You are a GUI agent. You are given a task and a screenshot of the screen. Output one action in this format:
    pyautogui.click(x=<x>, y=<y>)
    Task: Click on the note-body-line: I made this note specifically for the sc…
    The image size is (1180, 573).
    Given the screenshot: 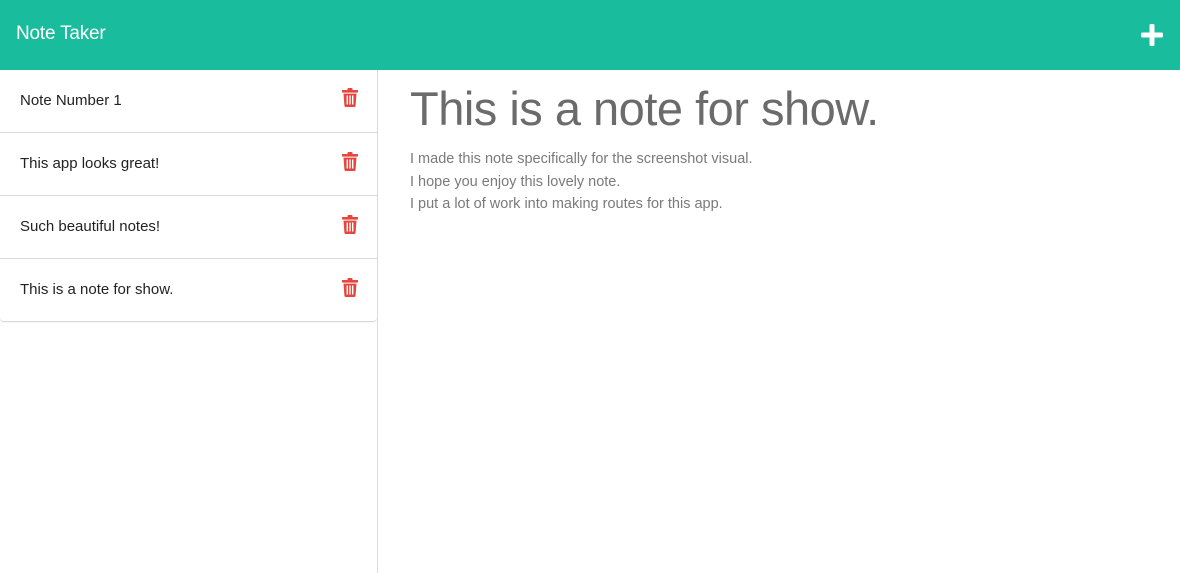 What is the action you would take?
    pyautogui.click(x=581, y=159)
    